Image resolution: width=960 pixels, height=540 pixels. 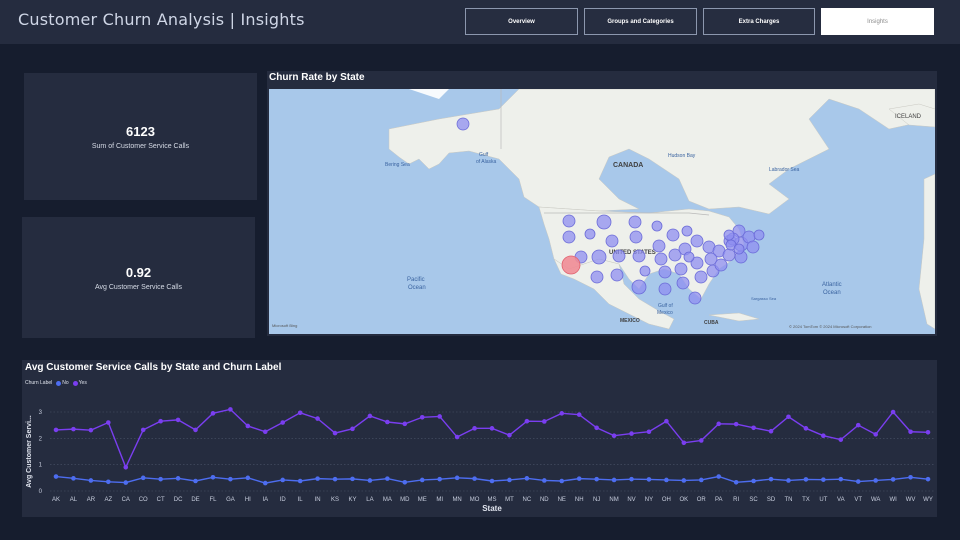 I want to click on y-tick-label: 3, so click(x=41, y=413).